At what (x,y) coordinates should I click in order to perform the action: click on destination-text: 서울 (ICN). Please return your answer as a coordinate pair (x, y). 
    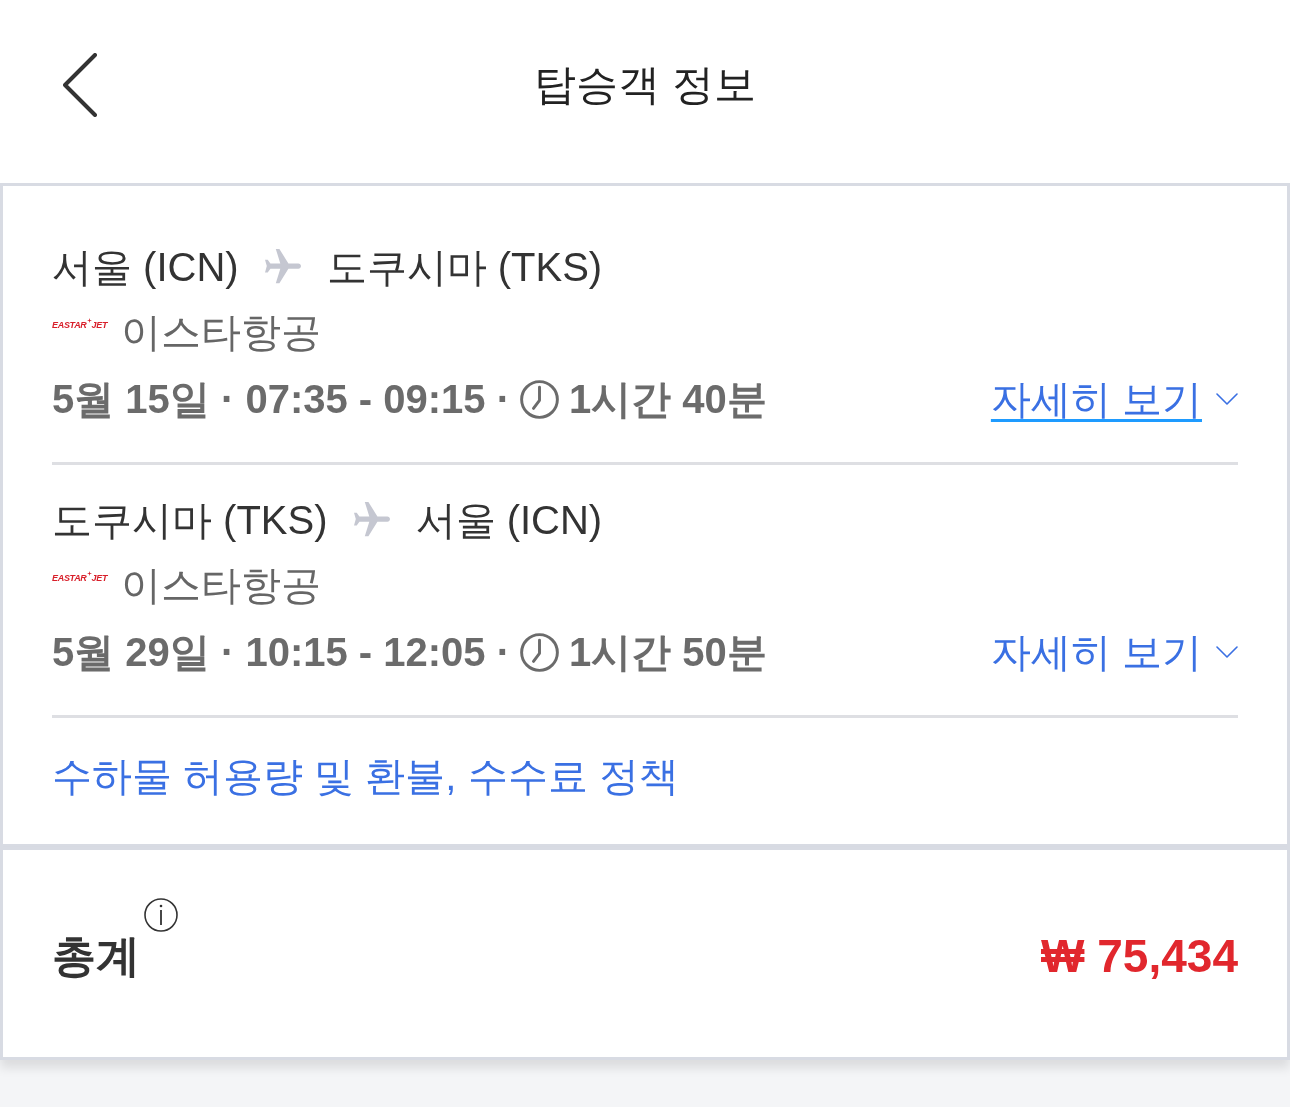
    Looking at the image, I should click on (509, 520).